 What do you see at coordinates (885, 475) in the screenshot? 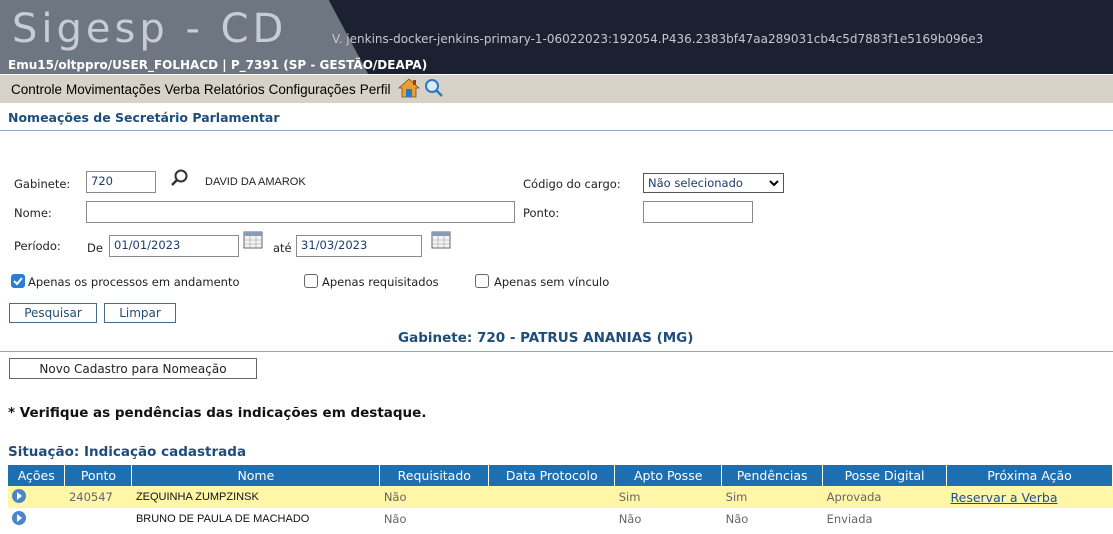
I see `col-header-posse-digital: Posse Digital` at bounding box center [885, 475].